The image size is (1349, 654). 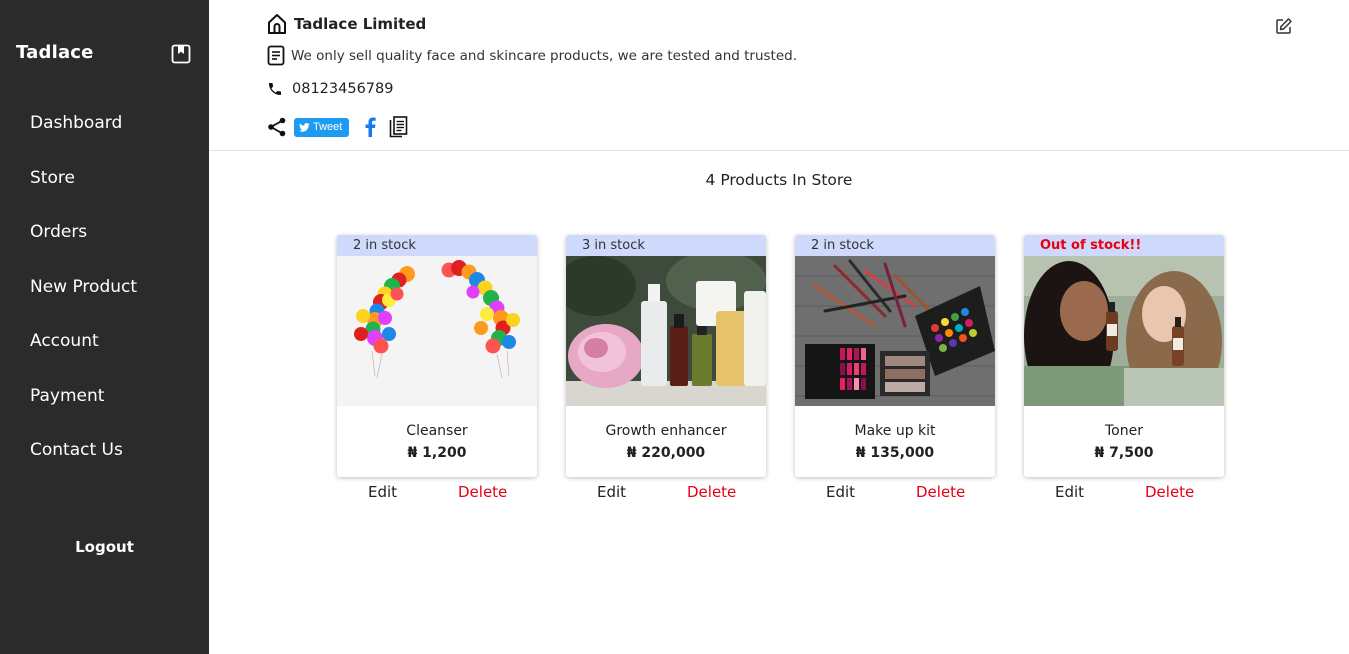 What do you see at coordinates (398, 127) in the screenshot?
I see `copy-link-icon` at bounding box center [398, 127].